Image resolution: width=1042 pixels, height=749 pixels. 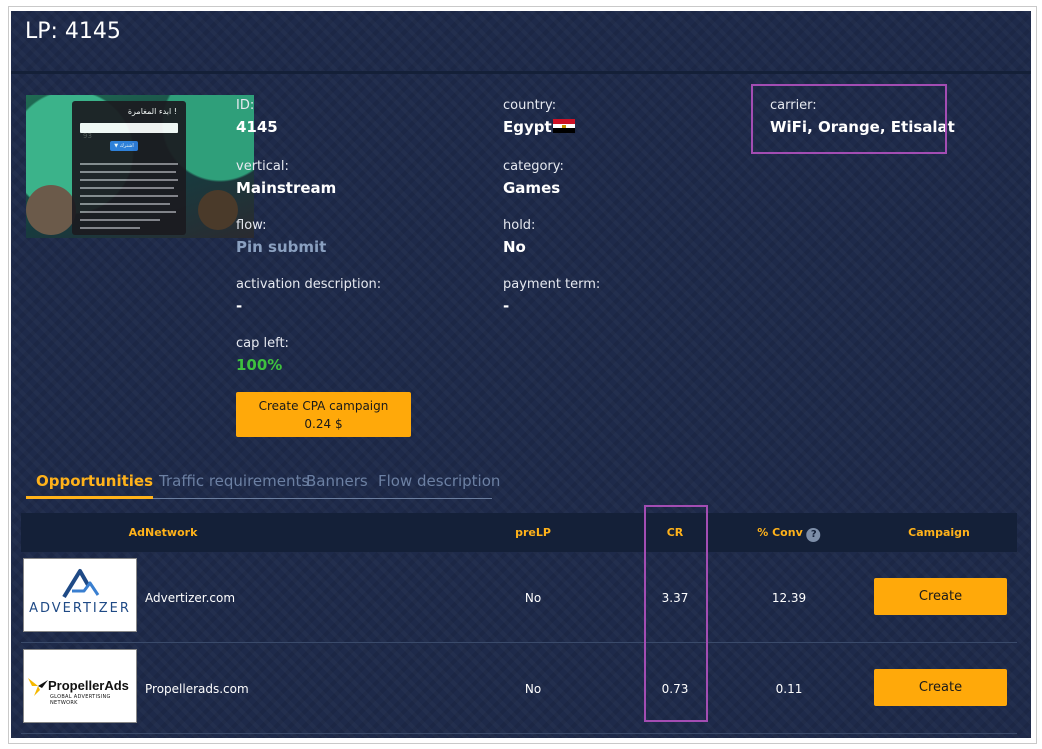 What do you see at coordinates (533, 178) in the screenshot?
I see `field-category: category: Games` at bounding box center [533, 178].